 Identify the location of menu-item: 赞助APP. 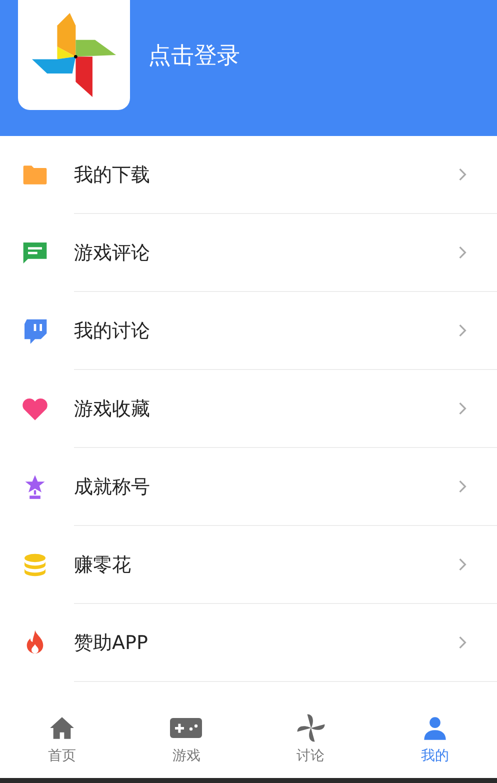
(266, 643).